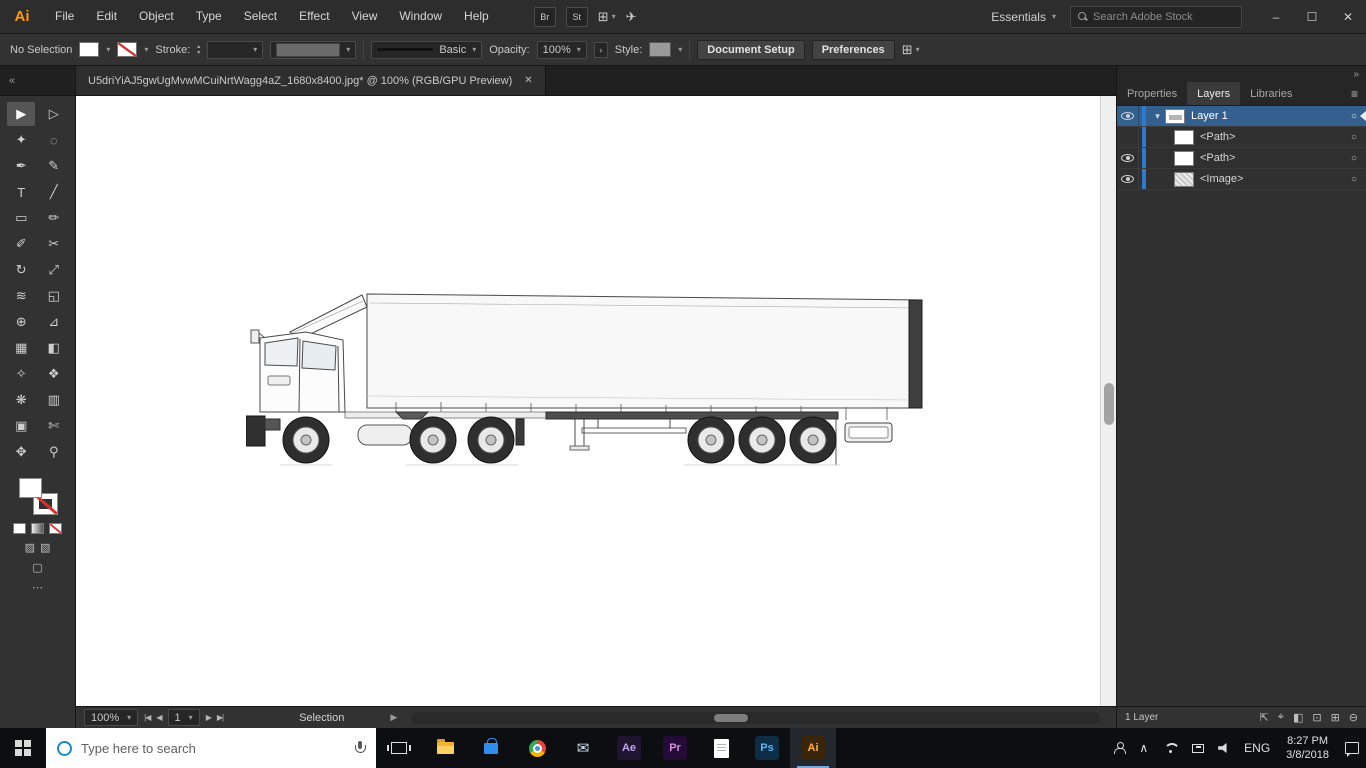 This screenshot has height=768, width=1366. Describe the element at coordinates (21, 218) in the screenshot. I see `rectangle-tool: ▭` at that location.